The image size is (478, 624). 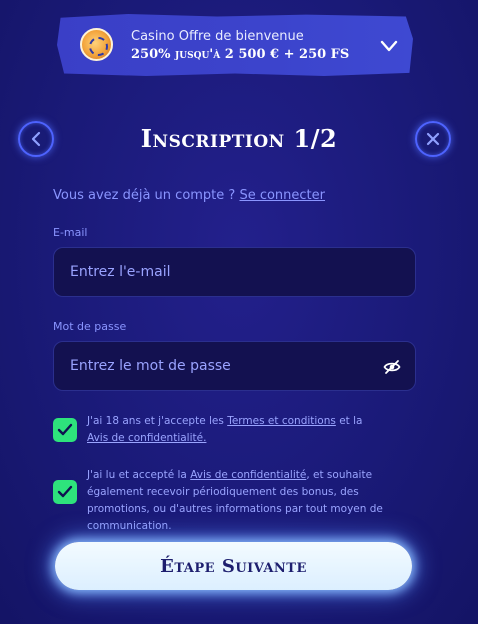 What do you see at coordinates (157, 421) in the screenshot?
I see `terms-text-part1: J'ai 18 ans et j'accepte les` at bounding box center [157, 421].